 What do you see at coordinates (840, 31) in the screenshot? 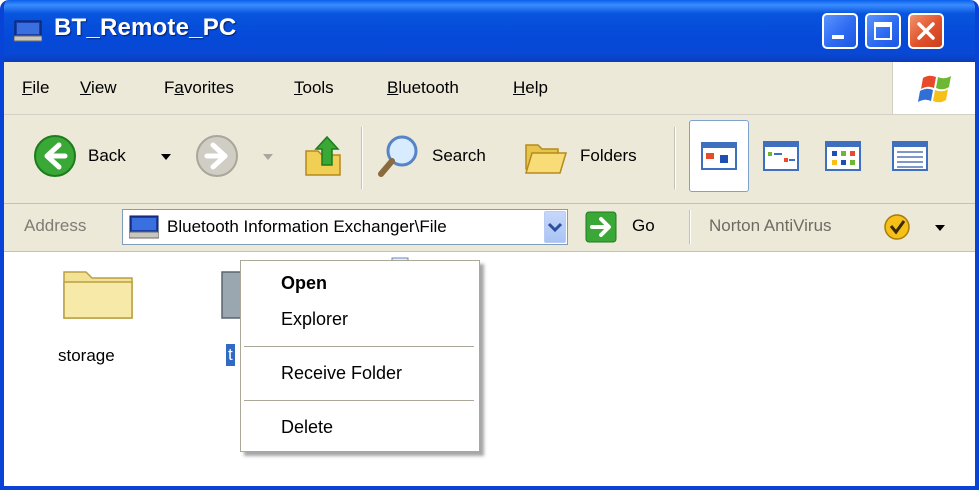
I see `minimize-button` at bounding box center [840, 31].